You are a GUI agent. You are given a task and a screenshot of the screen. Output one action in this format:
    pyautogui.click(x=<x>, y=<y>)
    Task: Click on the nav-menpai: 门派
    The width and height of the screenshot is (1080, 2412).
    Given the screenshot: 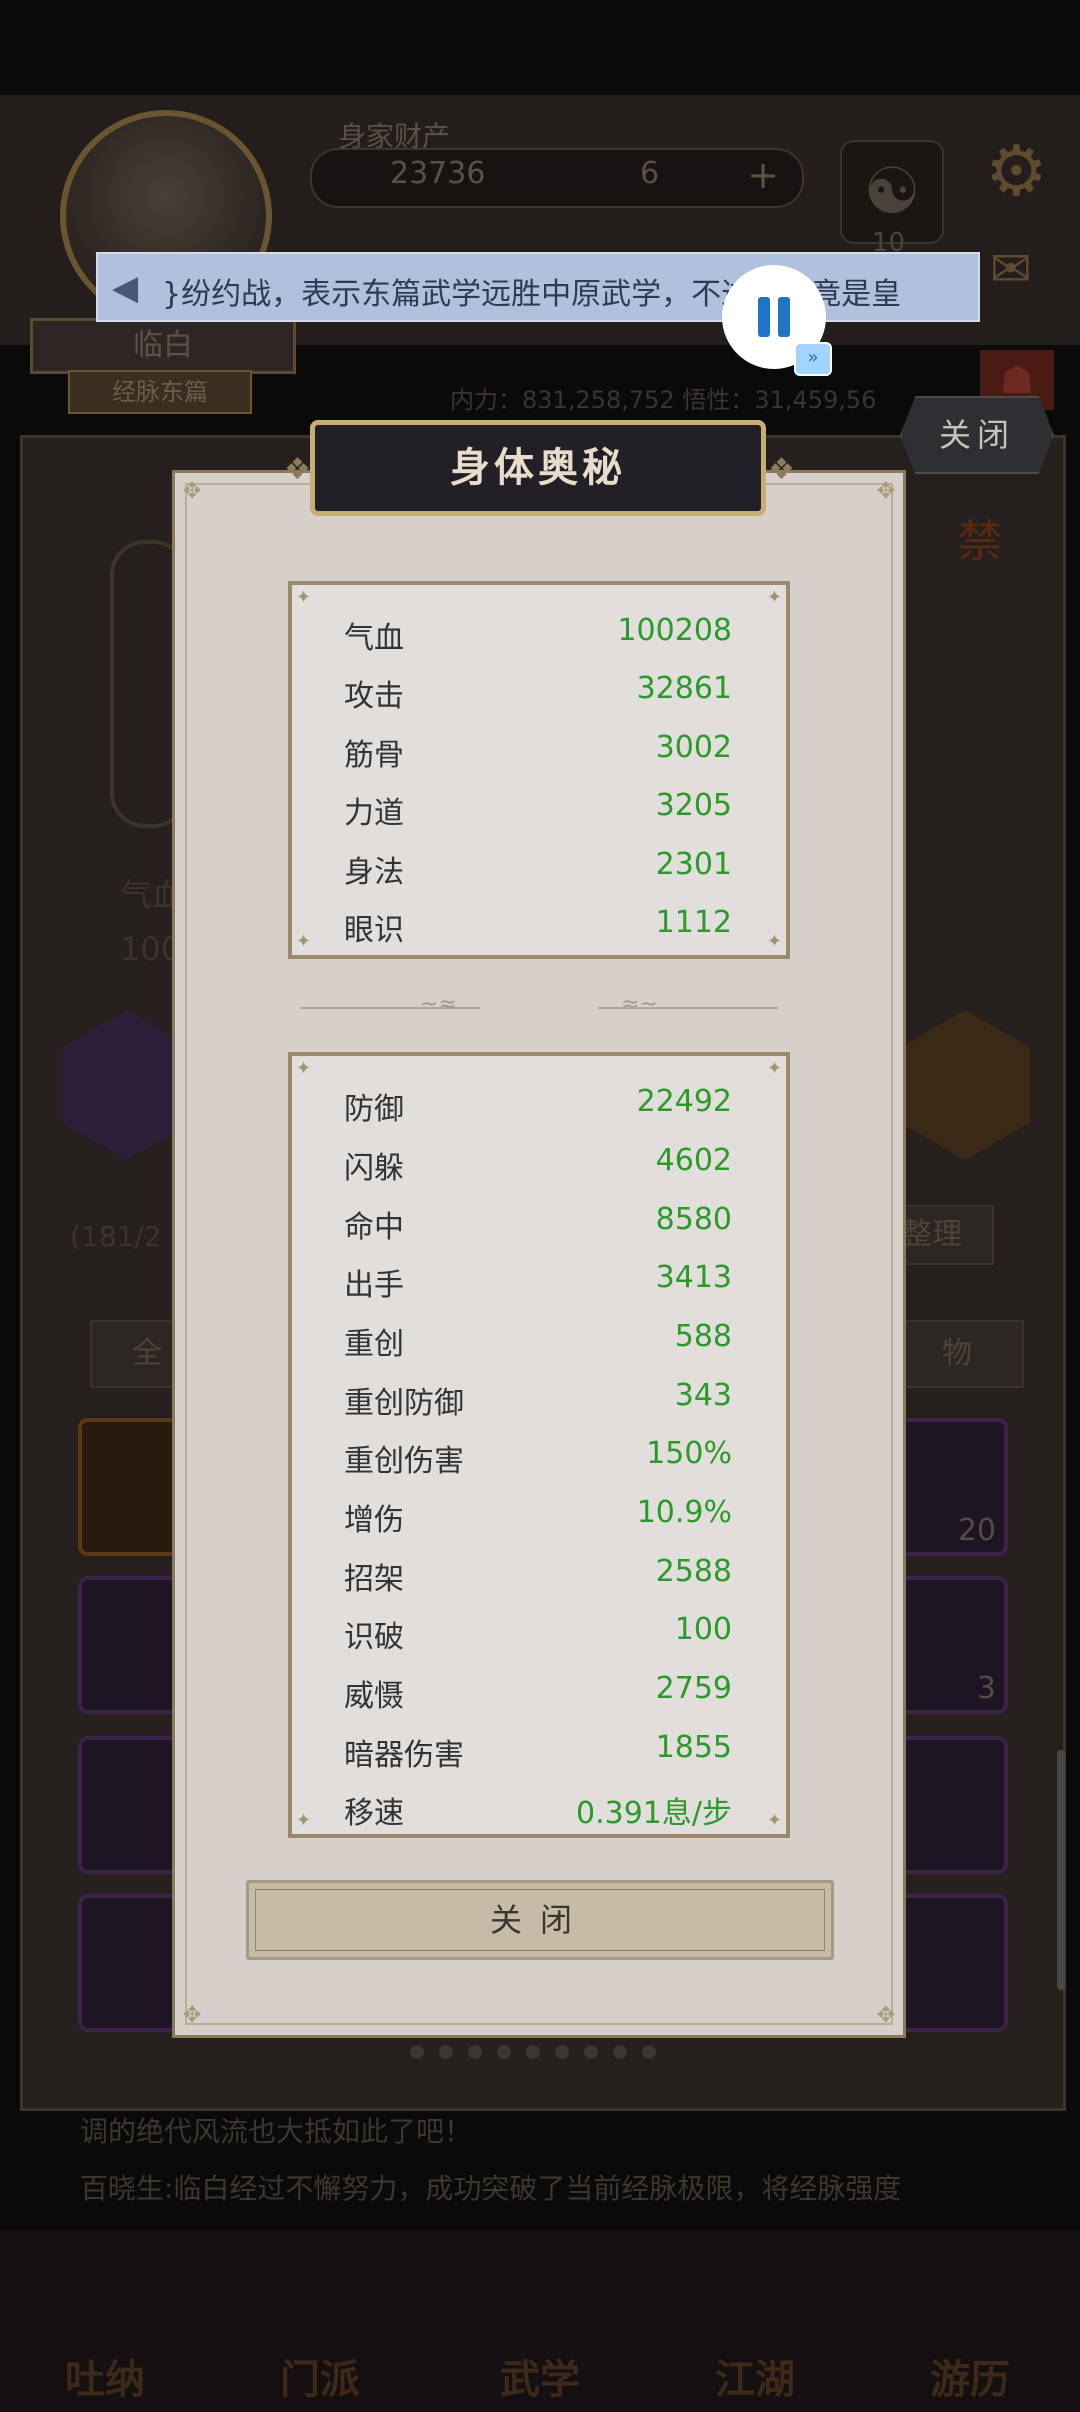 What is the action you would take?
    pyautogui.click(x=320, y=2330)
    